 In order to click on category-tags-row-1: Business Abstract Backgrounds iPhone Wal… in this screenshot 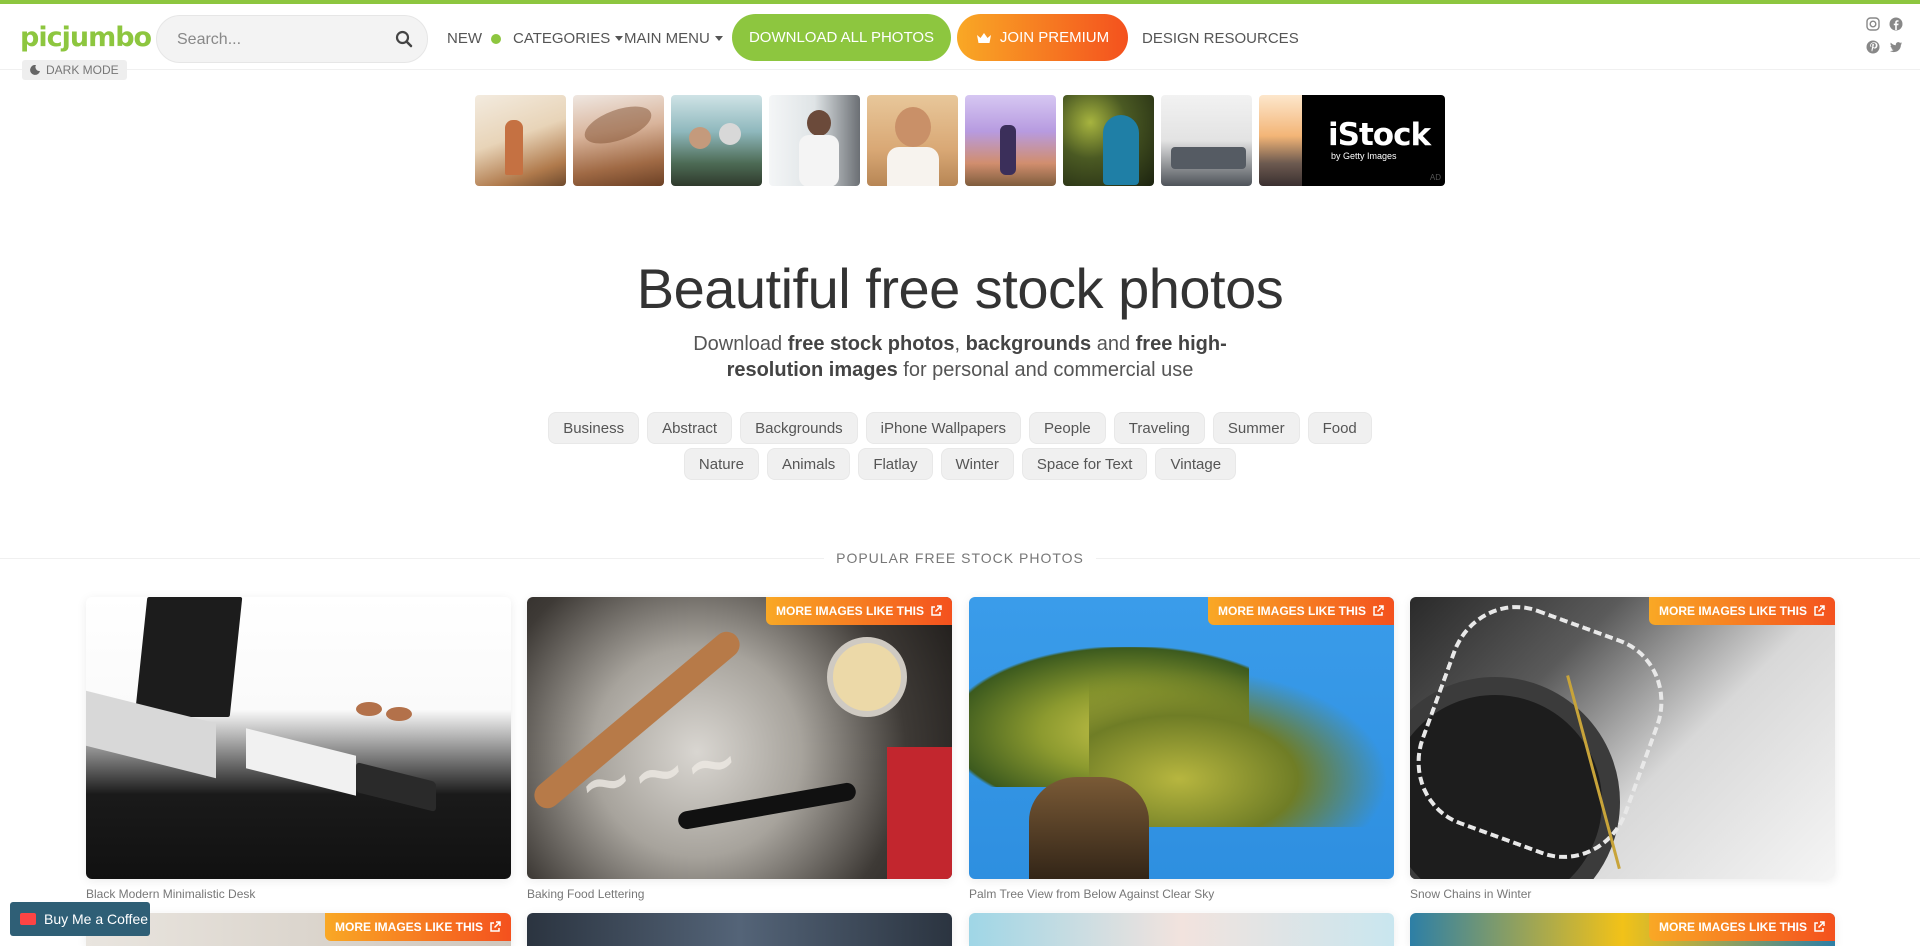, I will do `click(960, 428)`.